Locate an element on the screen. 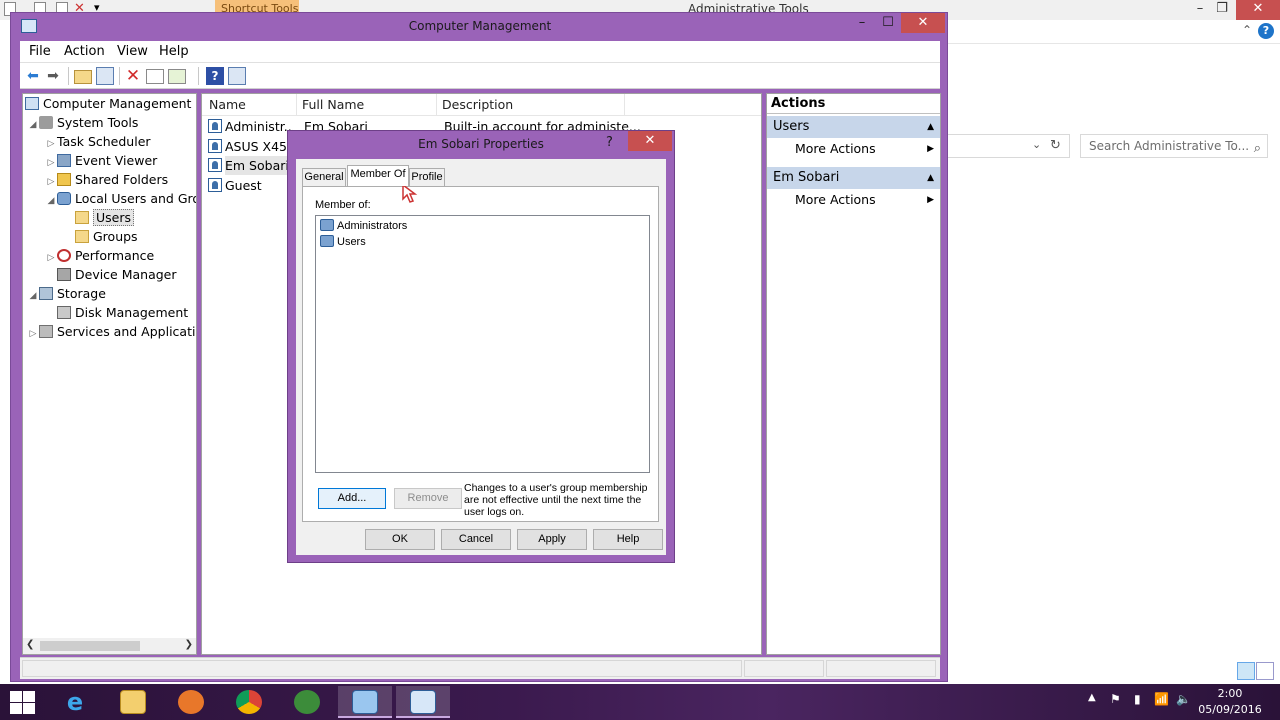 The image size is (1280, 720). taskbar-globe-app is located at coordinates (307, 702).